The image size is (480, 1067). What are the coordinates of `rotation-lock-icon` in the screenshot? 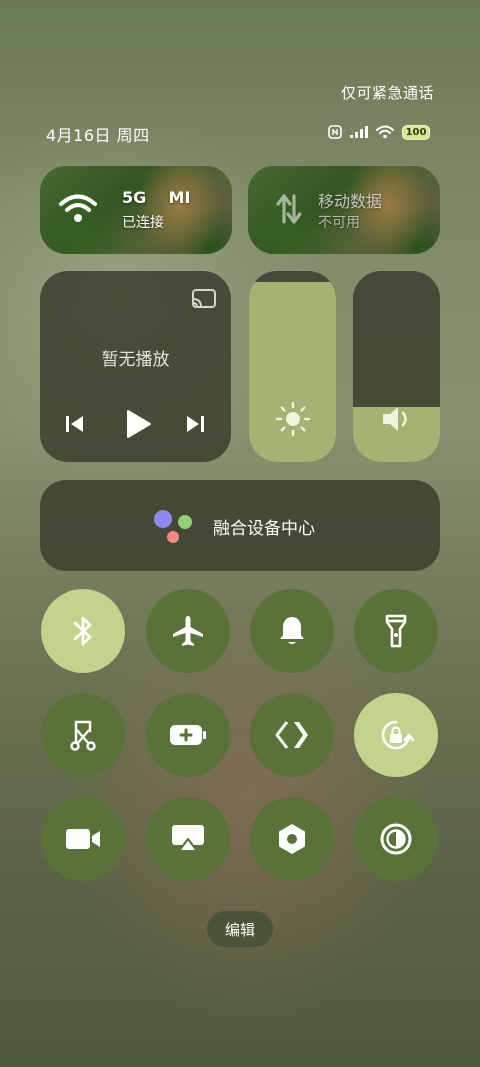 It's located at (398, 735).